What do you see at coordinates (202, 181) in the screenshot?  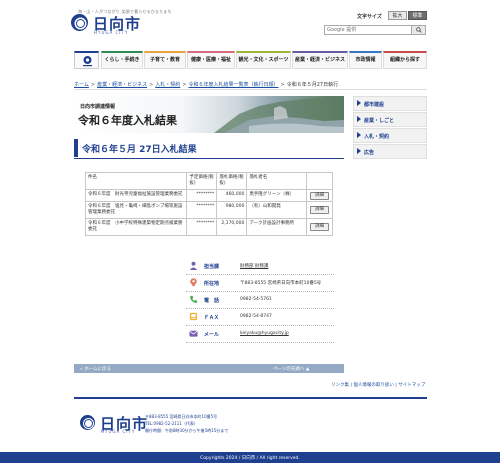 I see `column-header-planned-price: 予定価格(税抜)` at bounding box center [202, 181].